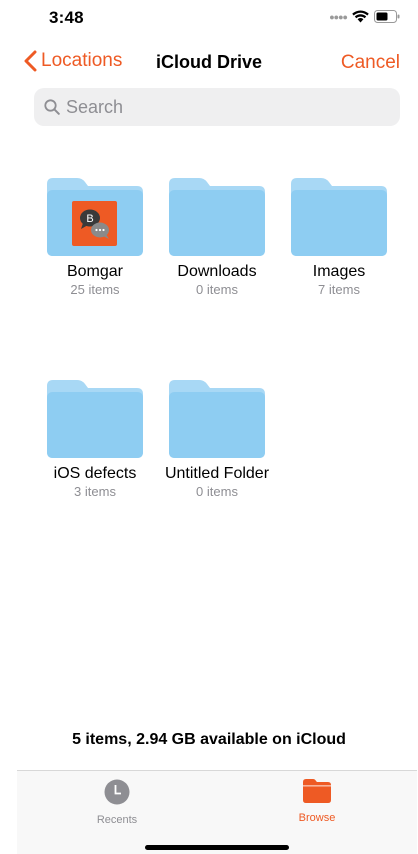 Image resolution: width=418 pixels, height=854 pixels. I want to click on folder-ios-defects: iOS defects 3 items, so click(95, 439).